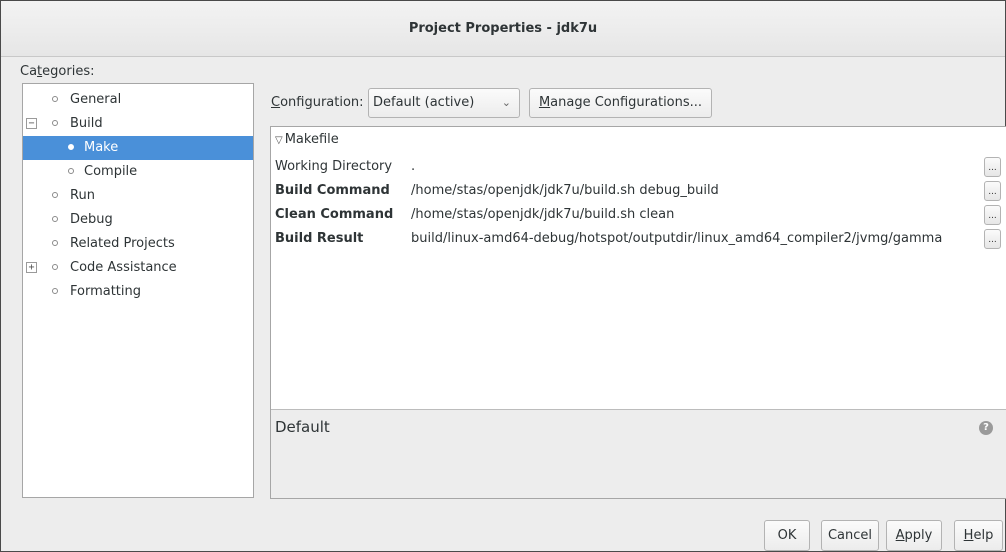 The image size is (1006, 552). I want to click on tree-item-debug: Debug, so click(138, 220).